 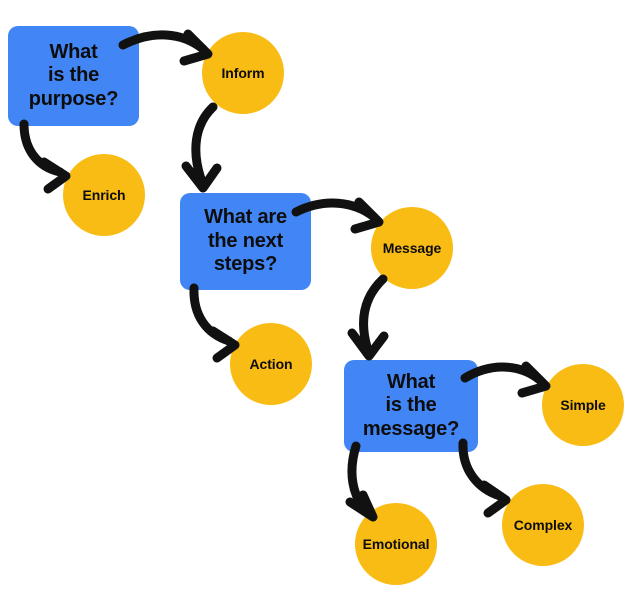 I want to click on arrow-msgbox-to-emotional, so click(x=361, y=481).